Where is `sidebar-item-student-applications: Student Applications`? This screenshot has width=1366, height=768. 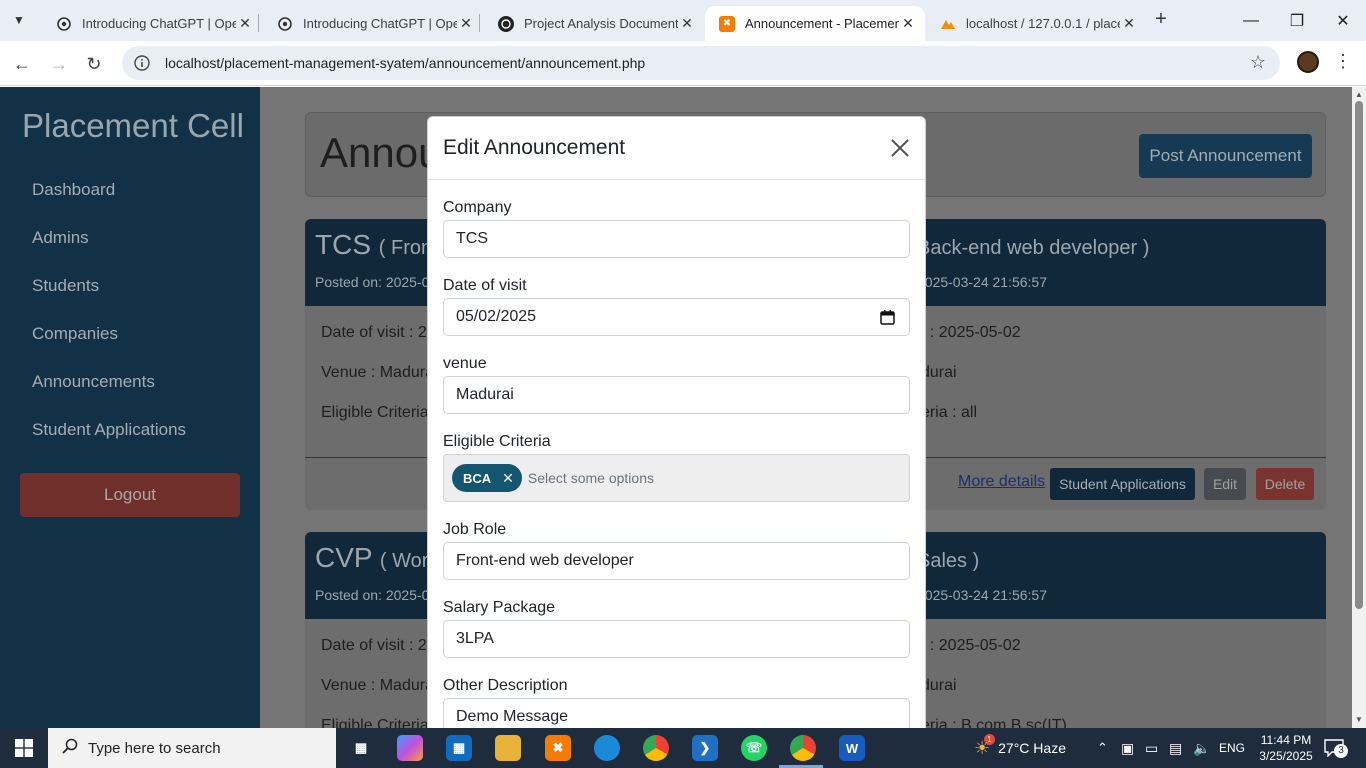
sidebar-item-student-applications: Student Applications is located at coordinates (109, 430).